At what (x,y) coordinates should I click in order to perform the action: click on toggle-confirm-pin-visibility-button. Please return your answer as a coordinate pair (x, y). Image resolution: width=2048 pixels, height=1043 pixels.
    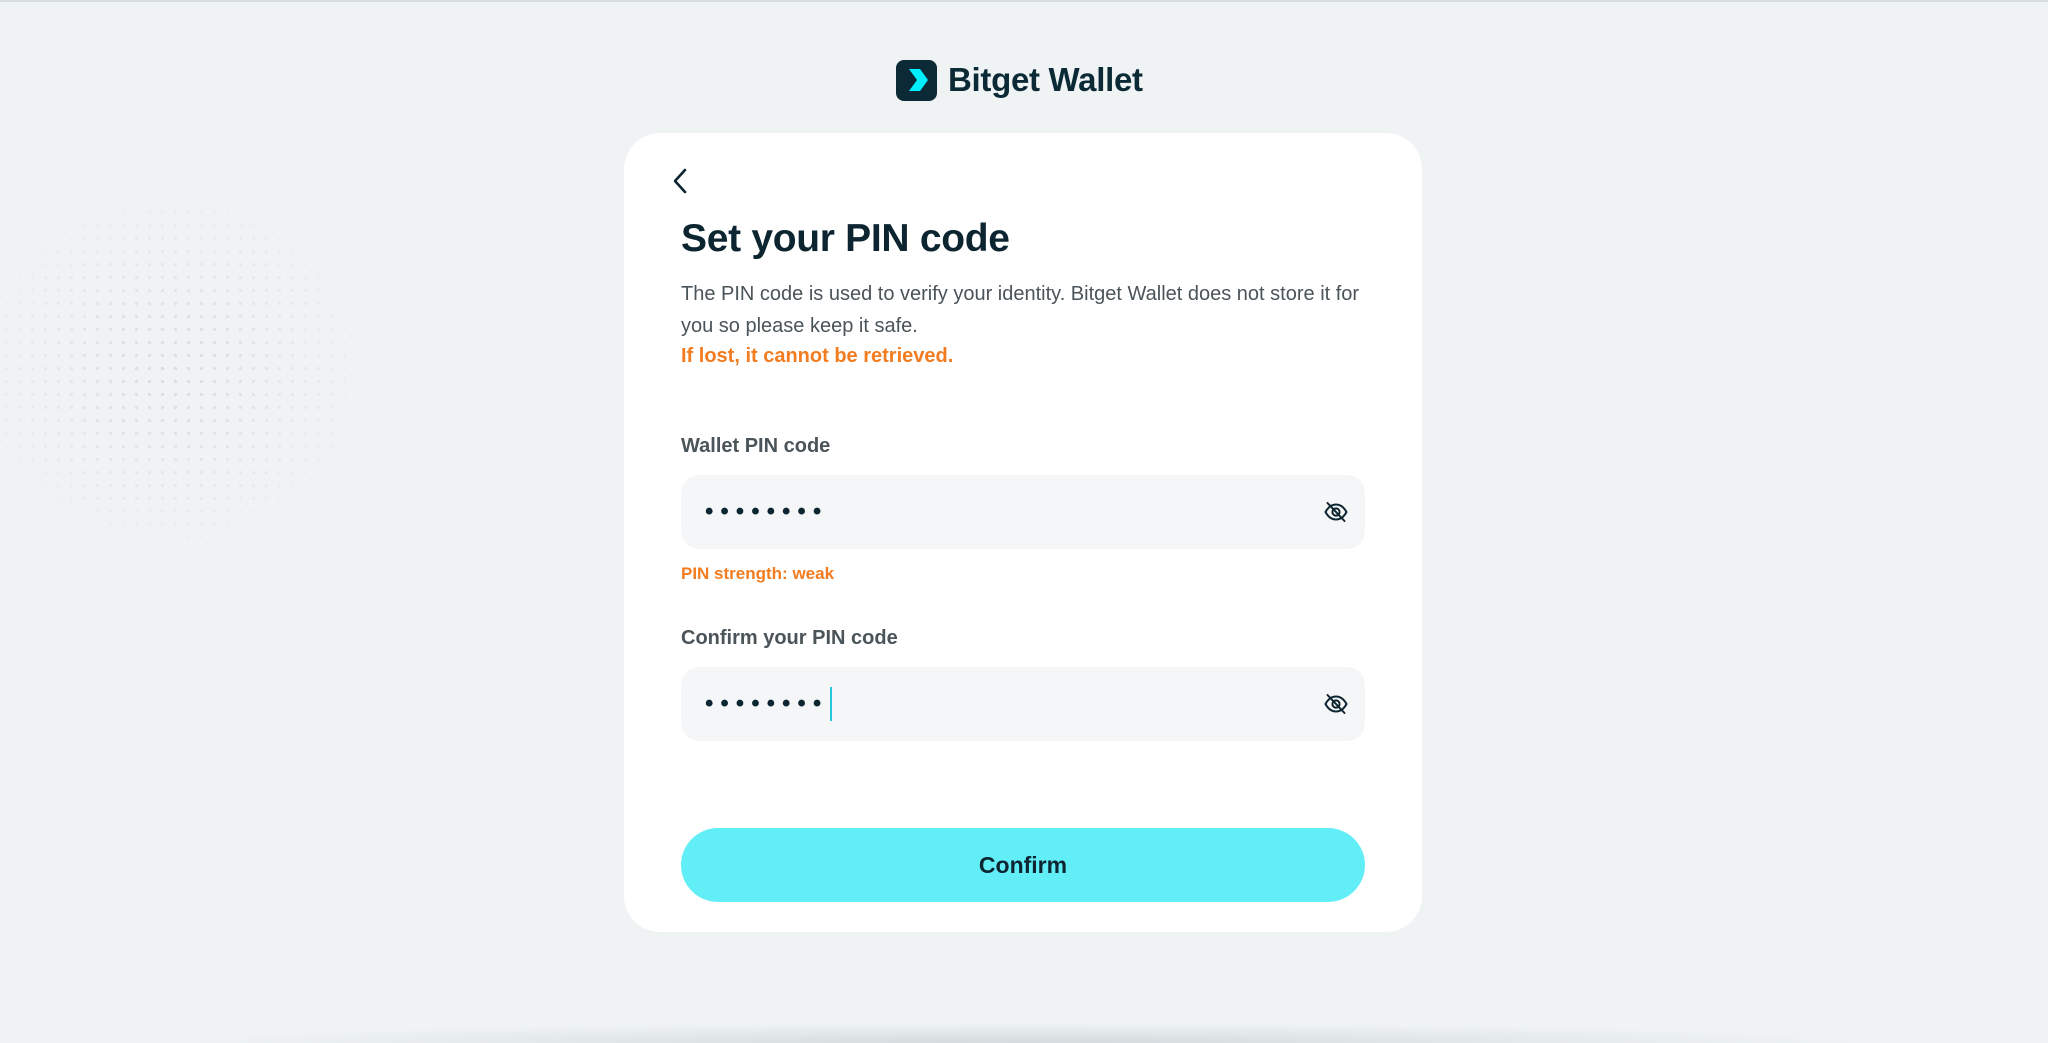
    Looking at the image, I should click on (1336, 704).